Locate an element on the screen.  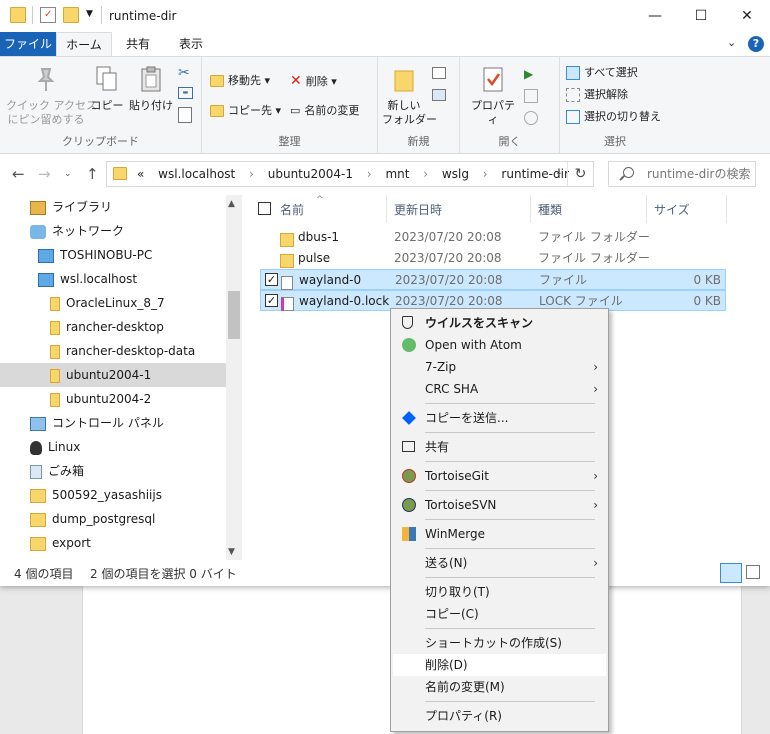
menu-item: 7-Zip › is located at coordinates (499, 367).